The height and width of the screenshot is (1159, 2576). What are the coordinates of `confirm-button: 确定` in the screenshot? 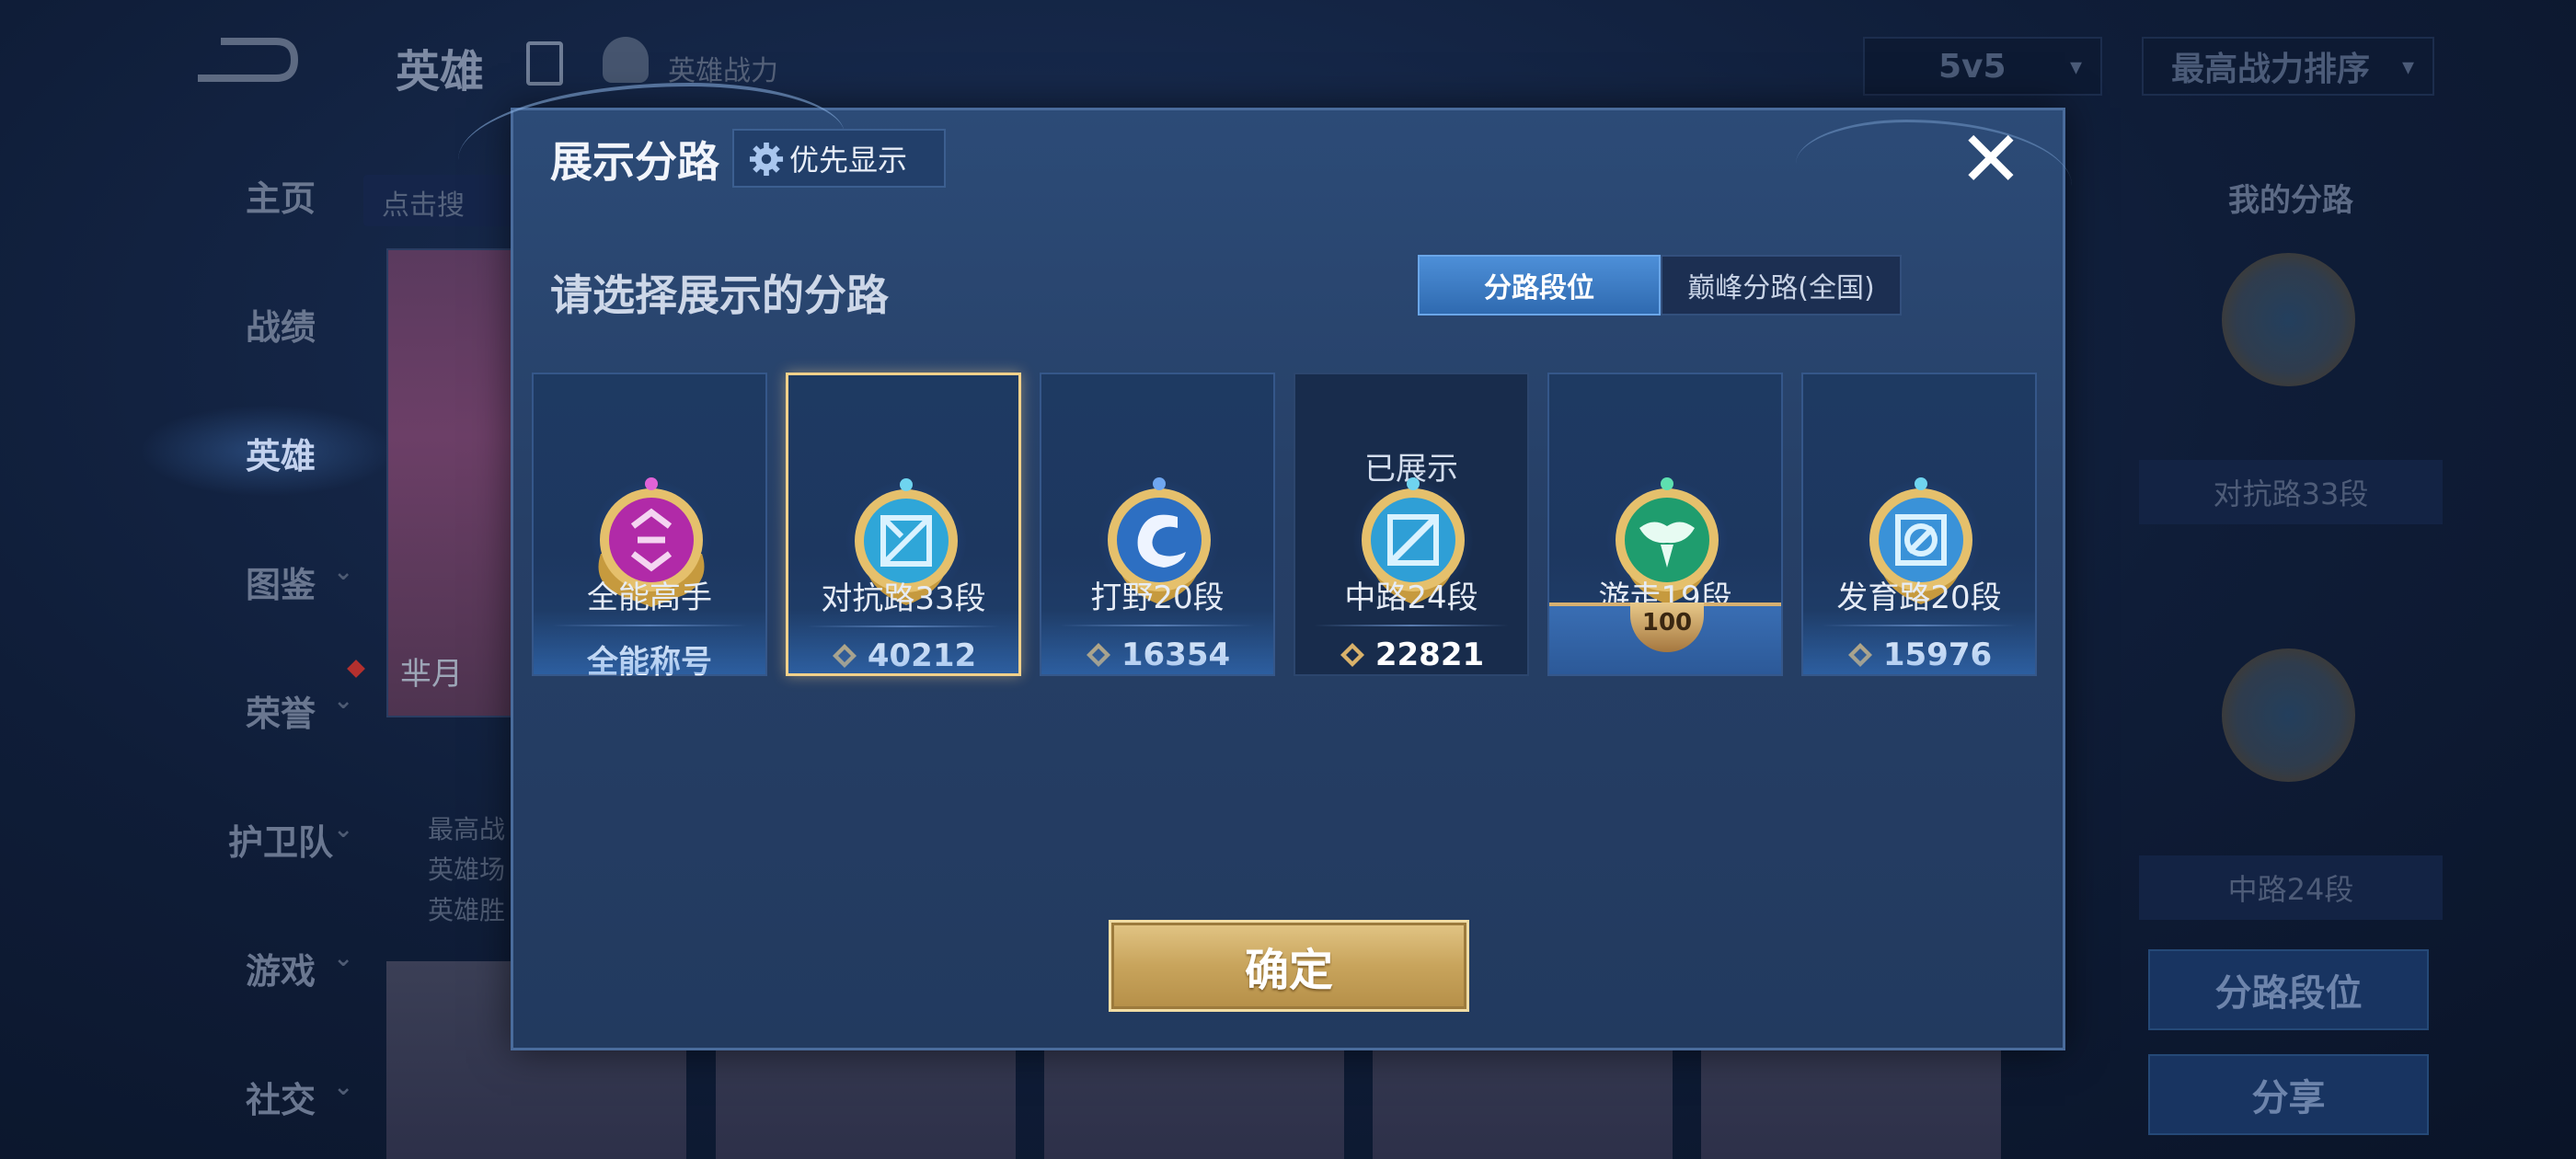 It's located at (1289, 966).